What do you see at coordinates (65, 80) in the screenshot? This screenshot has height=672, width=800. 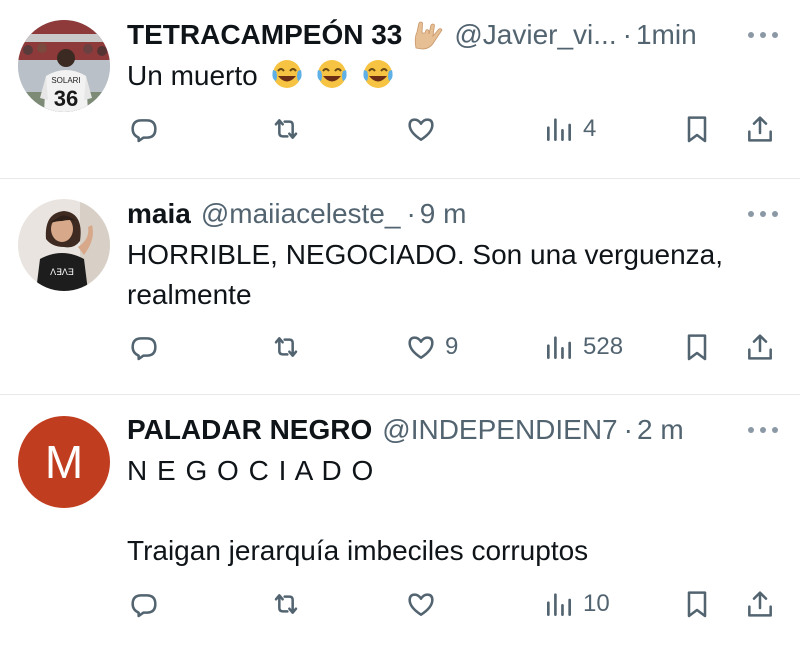 I see `jersey-name: SOLARI` at bounding box center [65, 80].